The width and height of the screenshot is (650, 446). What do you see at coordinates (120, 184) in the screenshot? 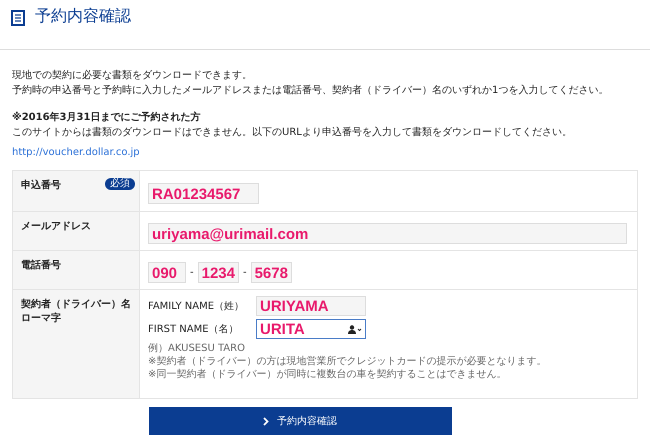
I see `required-badge: 必須` at bounding box center [120, 184].